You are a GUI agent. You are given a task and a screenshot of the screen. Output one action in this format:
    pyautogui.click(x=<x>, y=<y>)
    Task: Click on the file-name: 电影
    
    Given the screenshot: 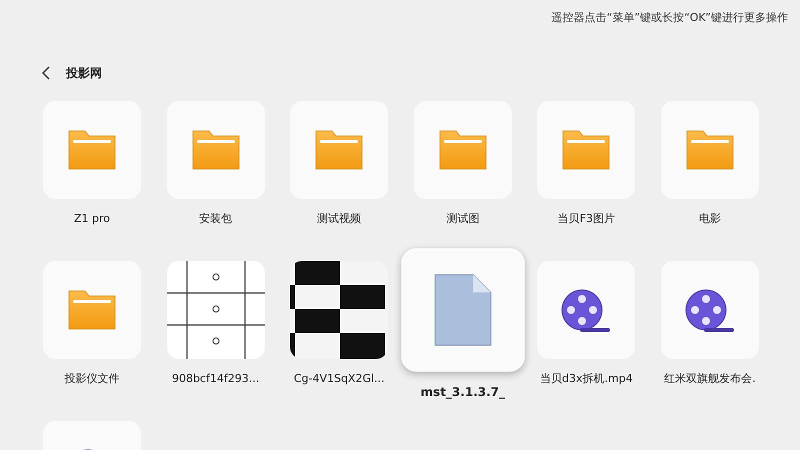 What is the action you would take?
    pyautogui.click(x=709, y=219)
    